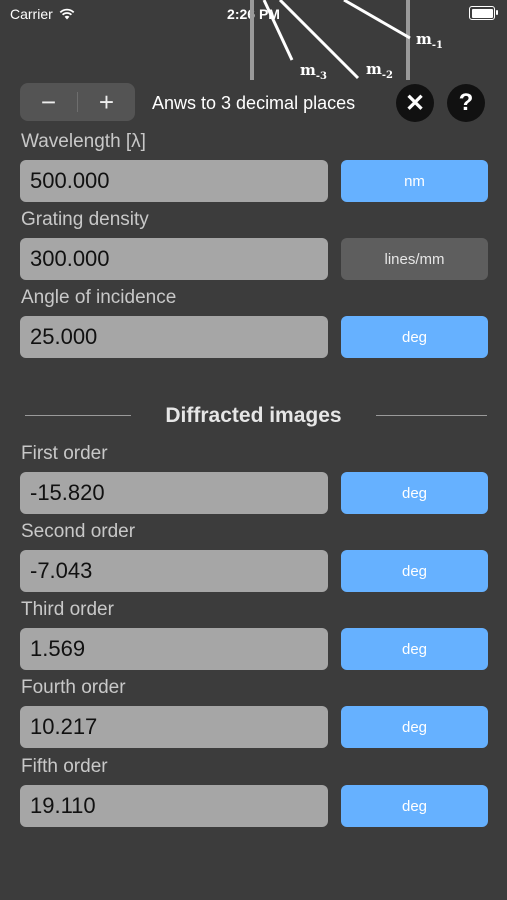 Image resolution: width=507 pixels, height=900 pixels. I want to click on help-button: ?, so click(466, 103).